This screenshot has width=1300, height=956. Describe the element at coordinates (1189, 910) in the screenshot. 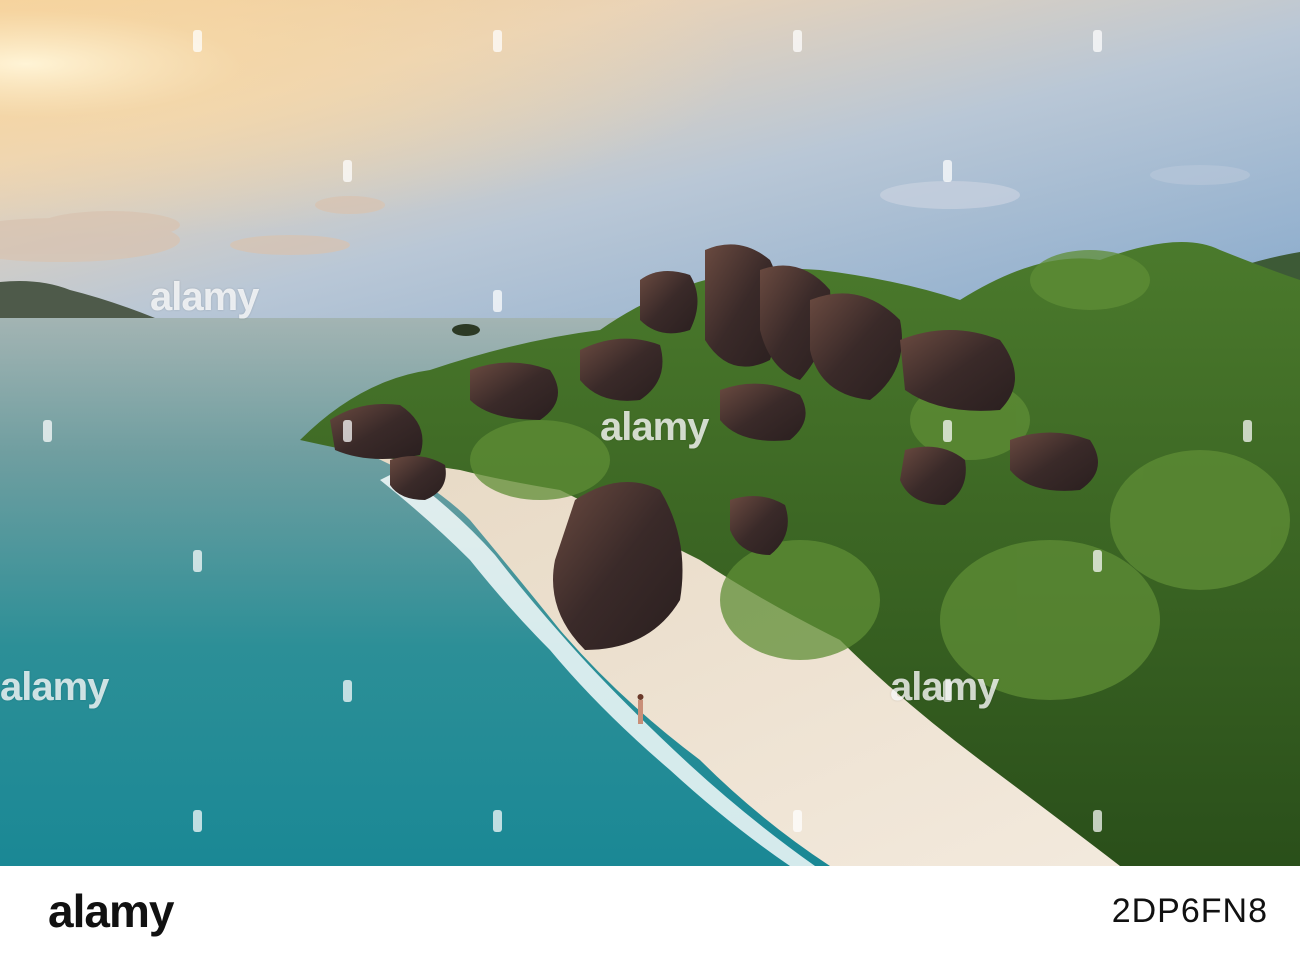

I see `image-id: 2DP6FN8` at that location.